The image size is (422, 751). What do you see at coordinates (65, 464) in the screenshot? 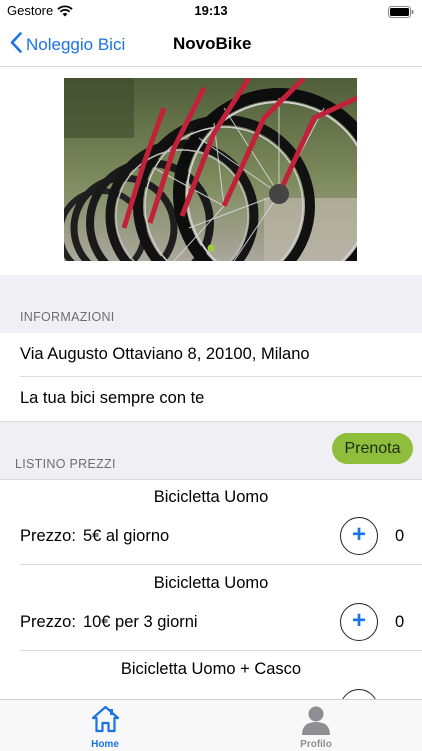
I see `price-section-label: LISTINO PREZZI` at bounding box center [65, 464].